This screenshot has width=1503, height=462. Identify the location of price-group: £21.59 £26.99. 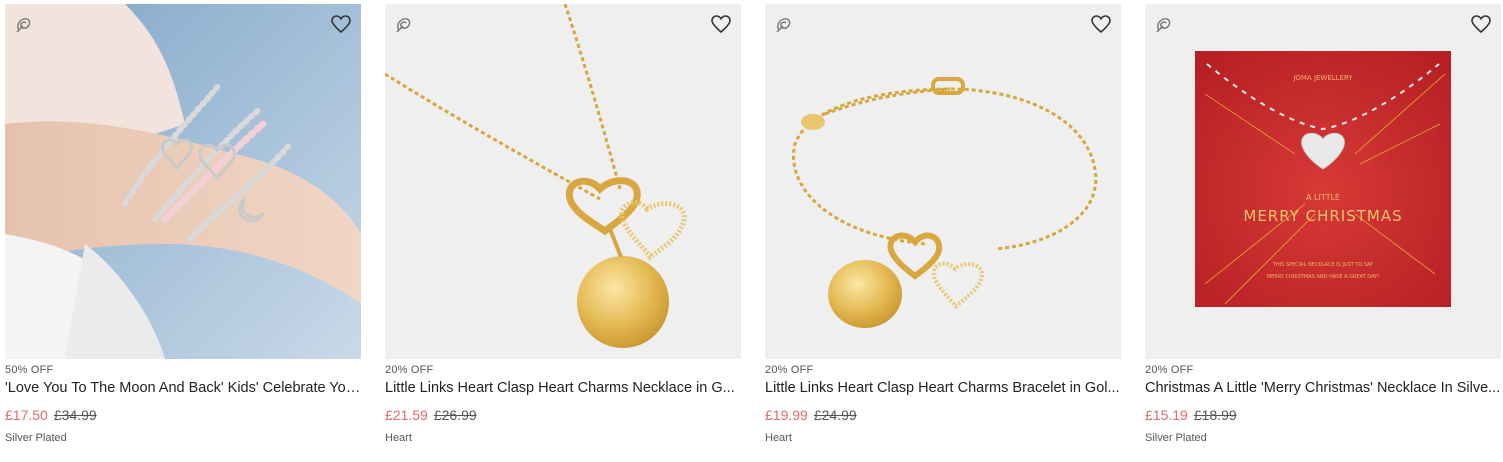
(431, 415).